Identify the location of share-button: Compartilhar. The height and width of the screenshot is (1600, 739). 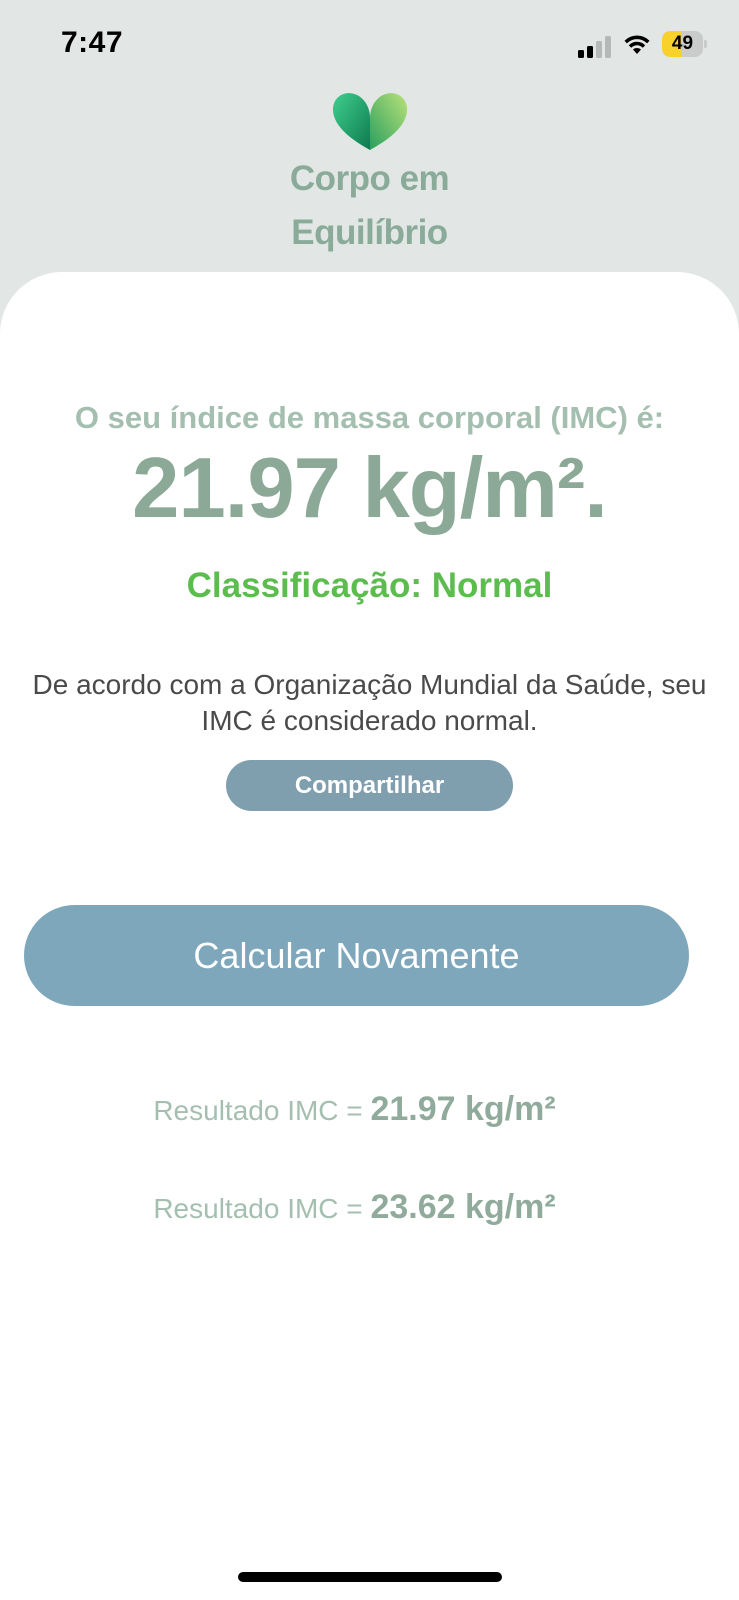
(369, 785).